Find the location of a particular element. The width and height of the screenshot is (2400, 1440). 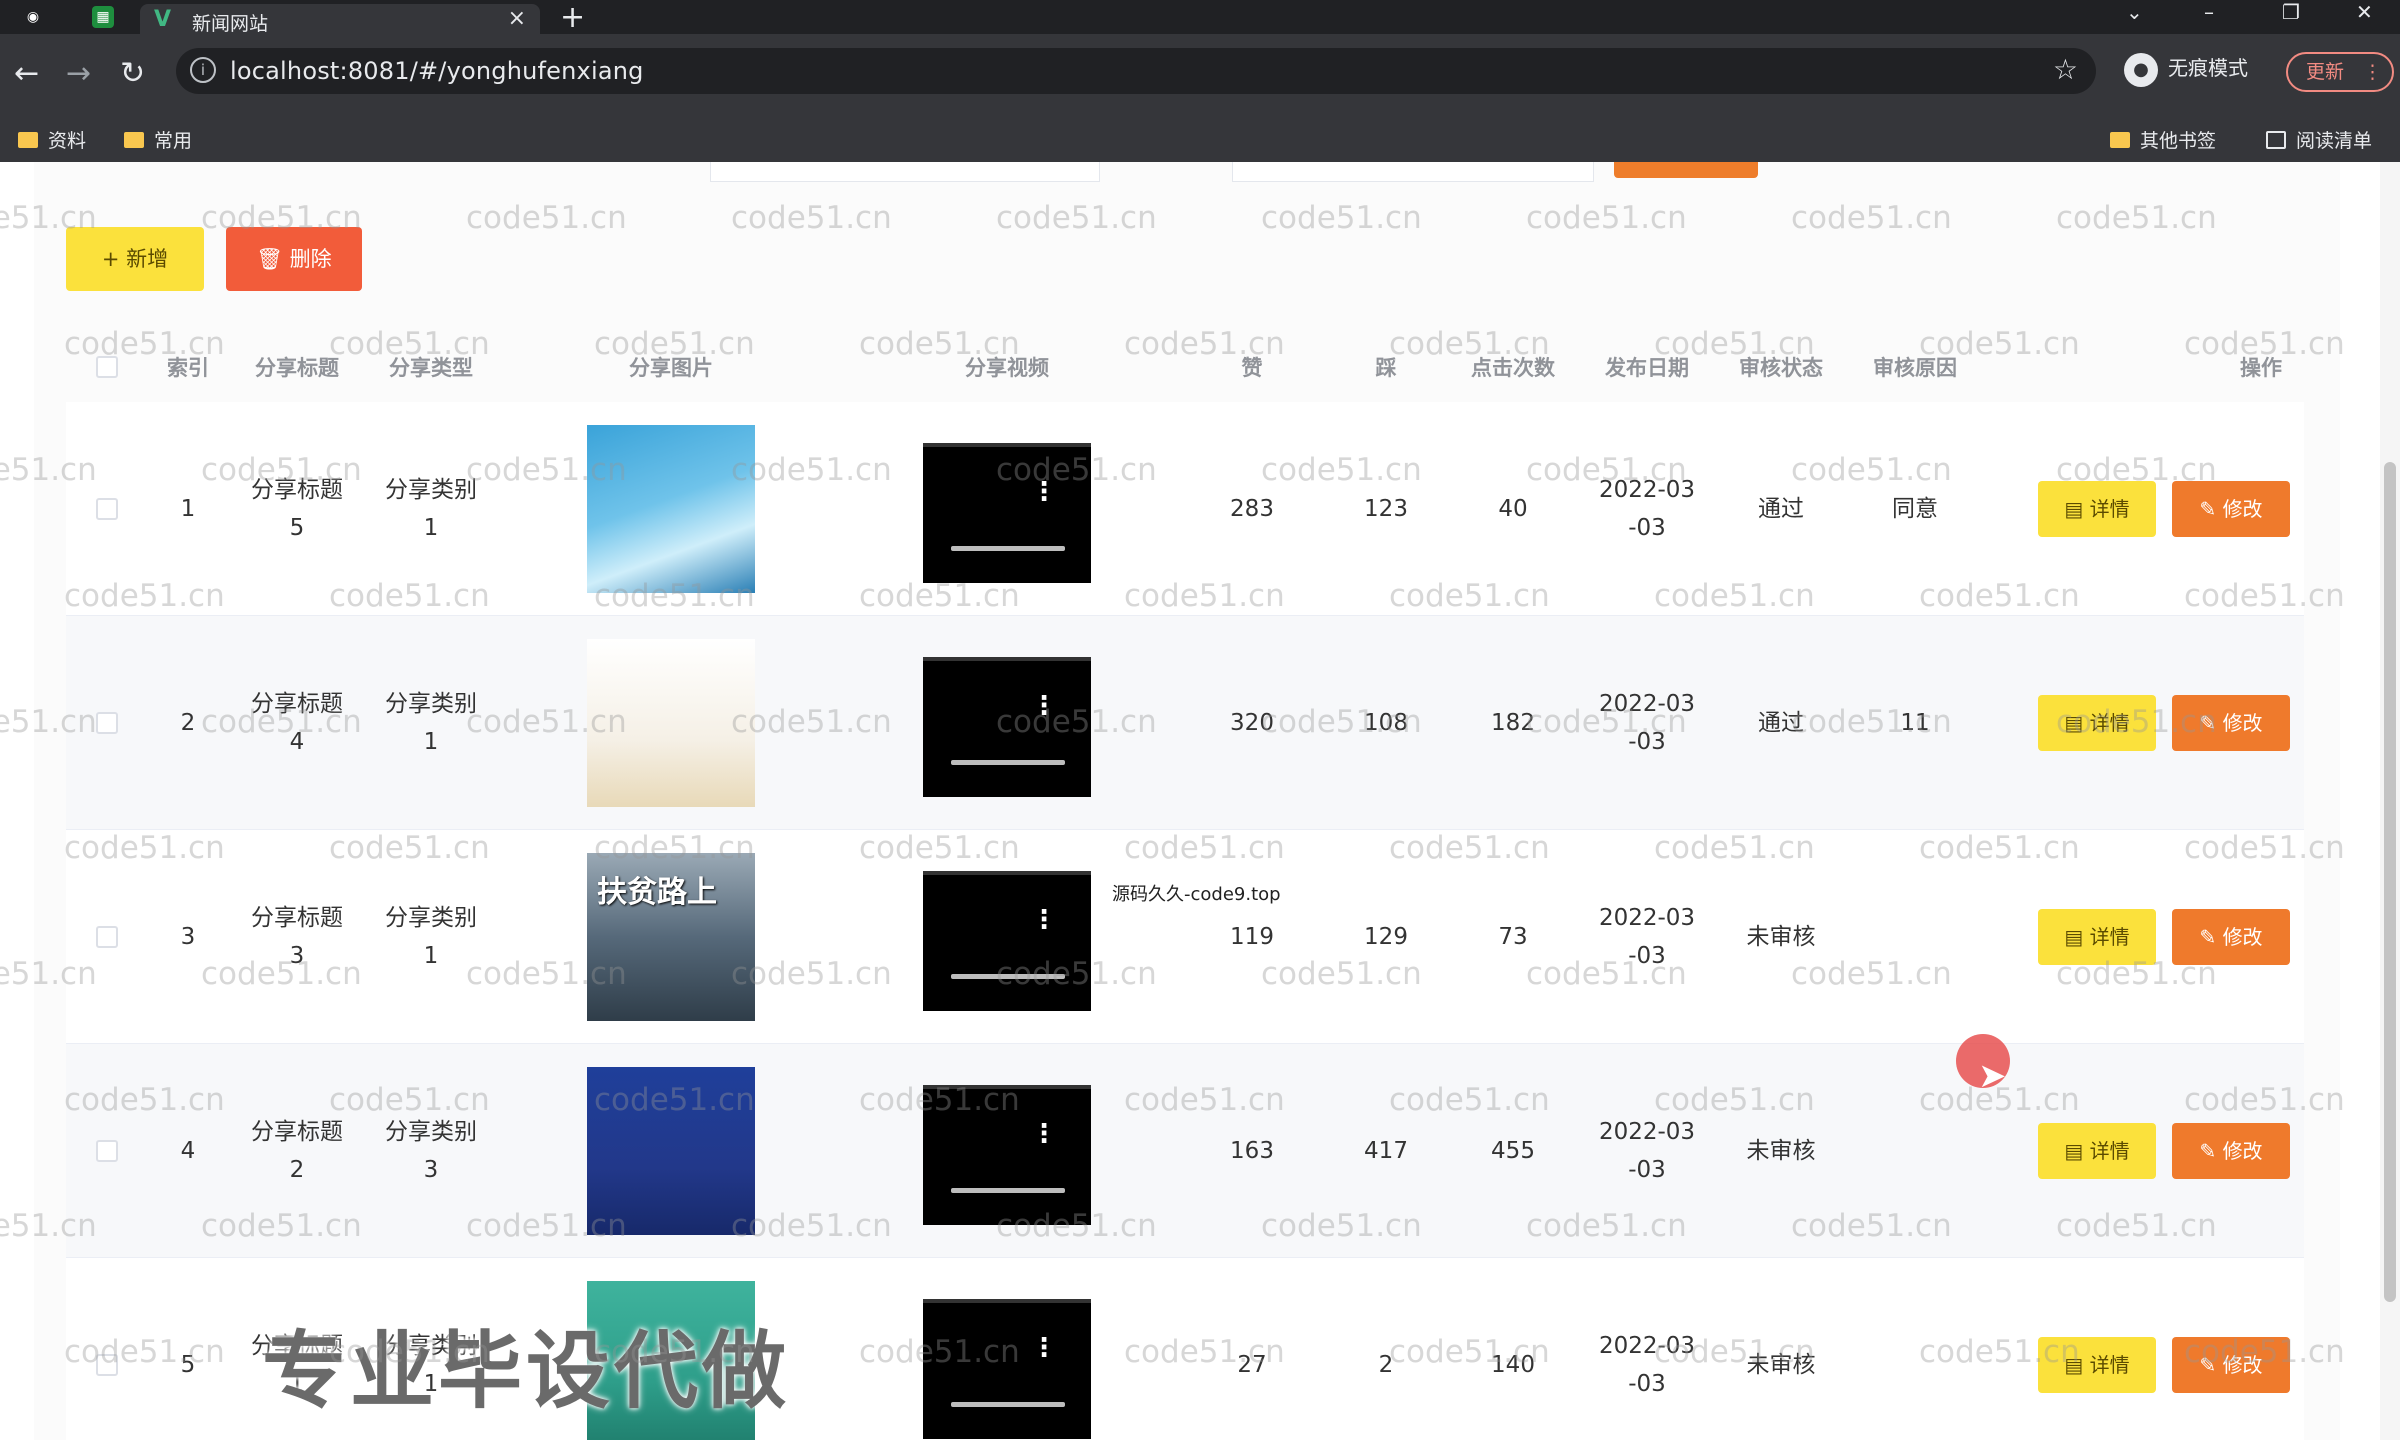

search-button is located at coordinates (1686, 170).